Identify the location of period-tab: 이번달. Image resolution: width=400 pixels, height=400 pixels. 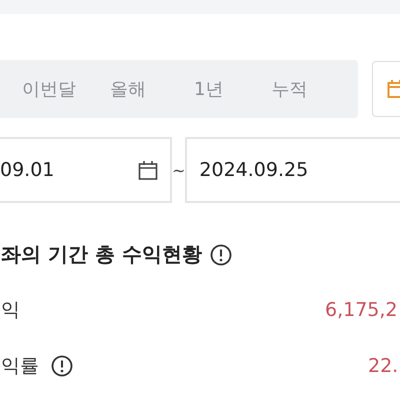
(49, 89).